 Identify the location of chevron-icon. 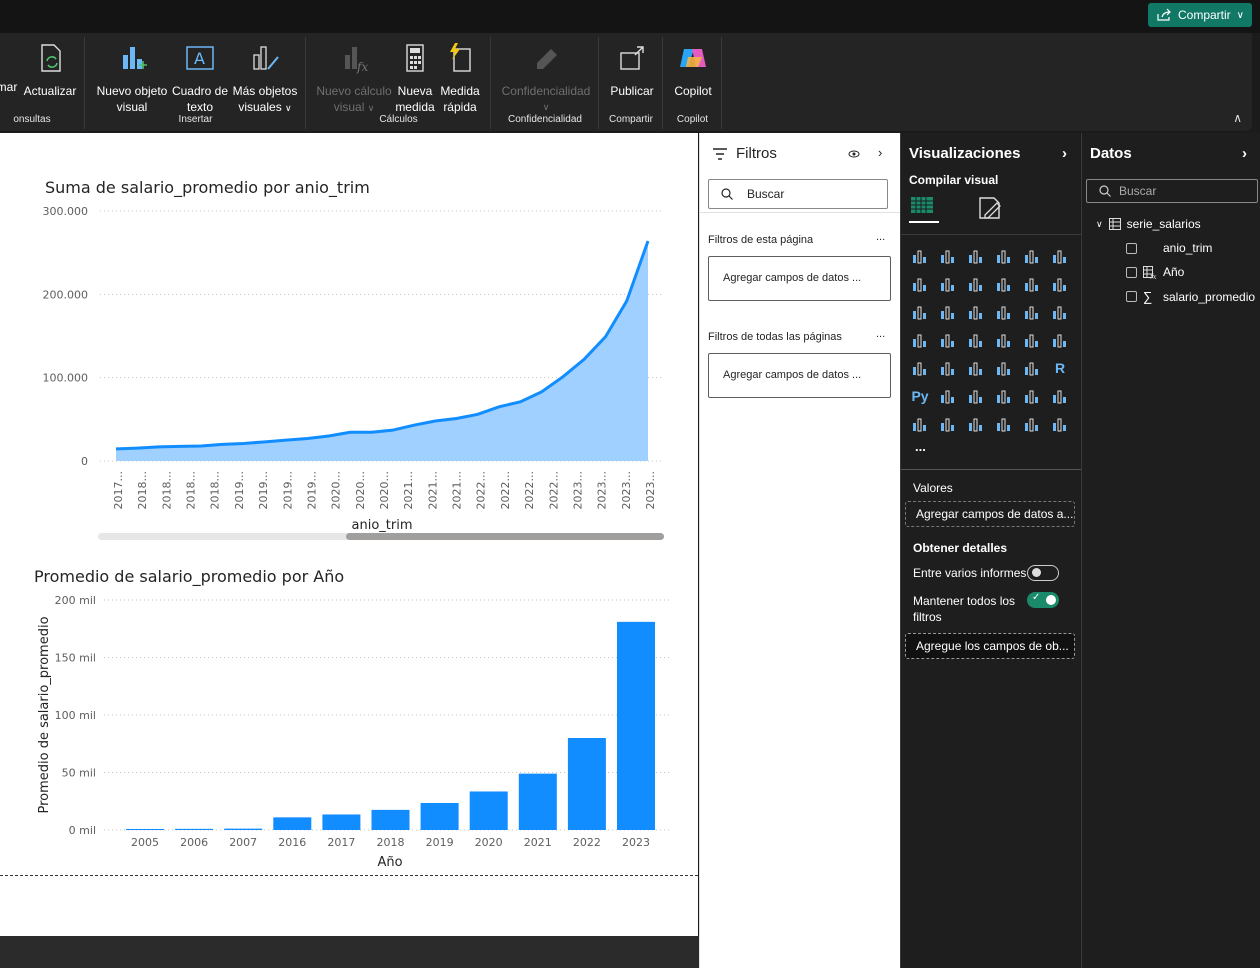
(1060, 424).